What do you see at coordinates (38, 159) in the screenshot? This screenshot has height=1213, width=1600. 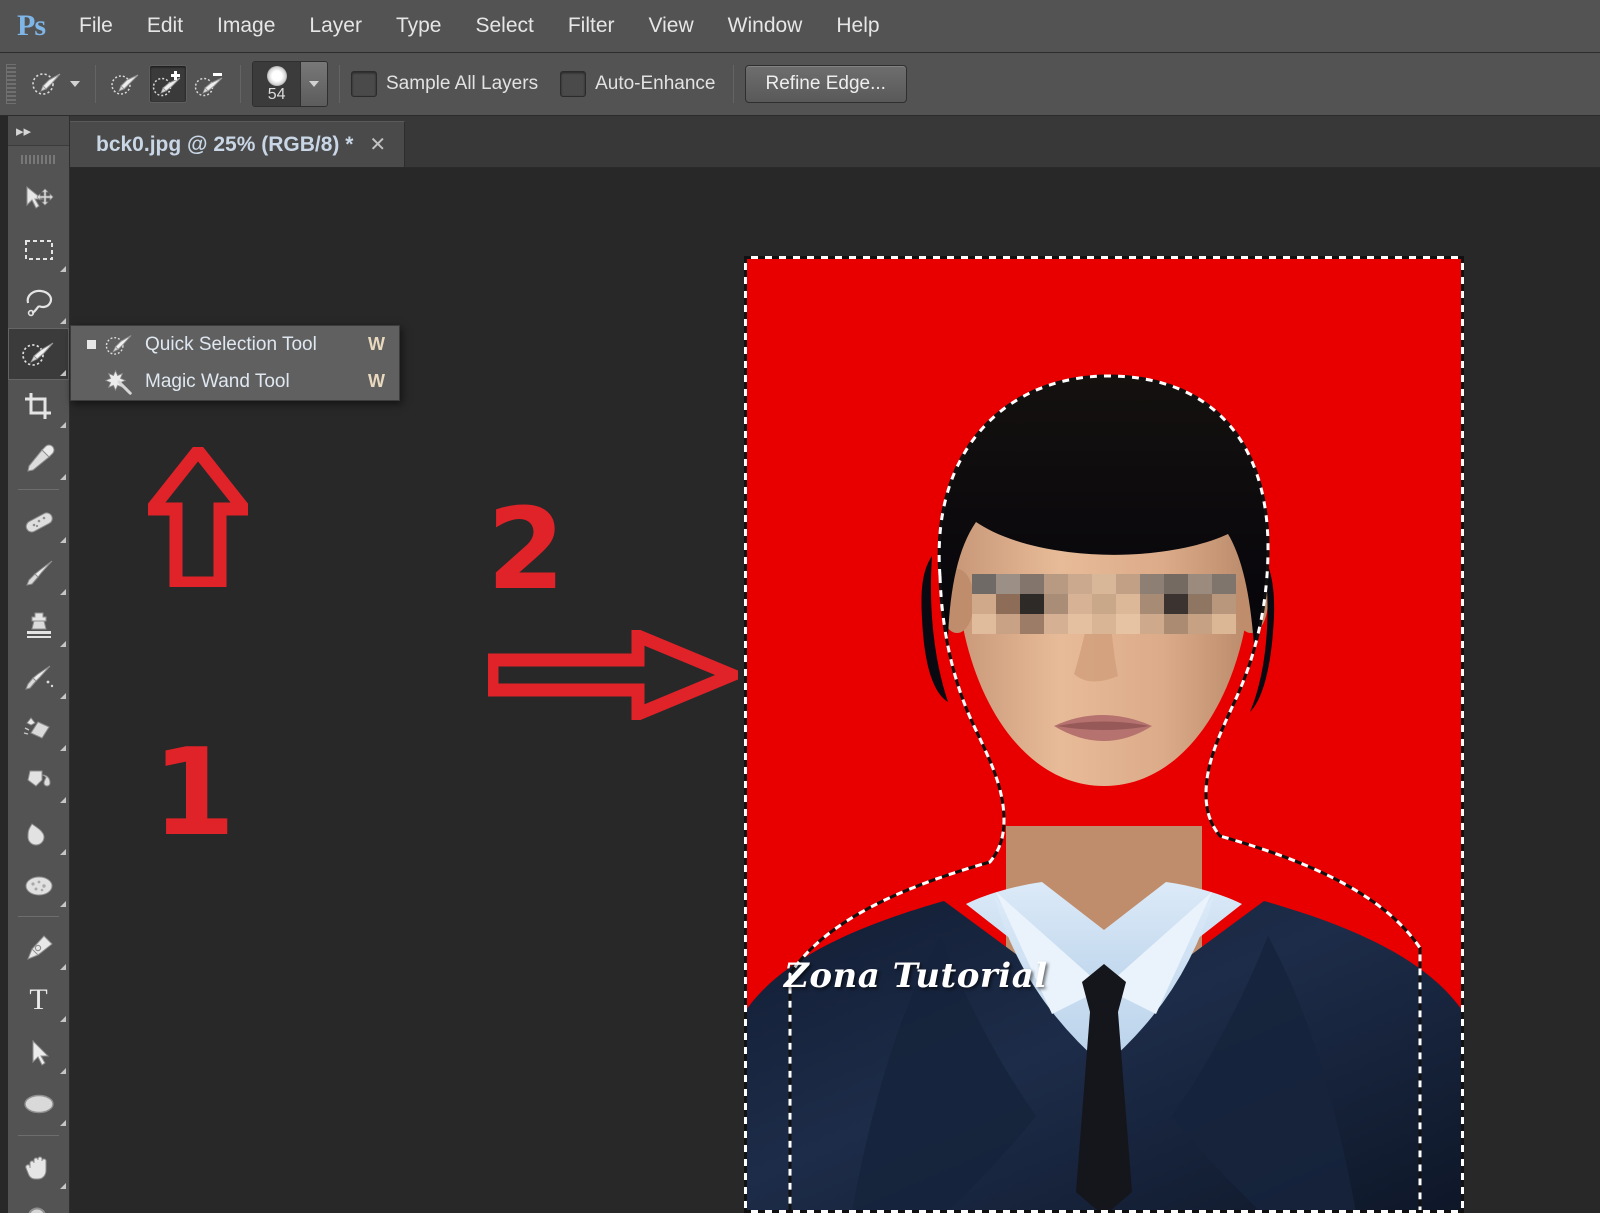 I see `drag-grip-icon` at bounding box center [38, 159].